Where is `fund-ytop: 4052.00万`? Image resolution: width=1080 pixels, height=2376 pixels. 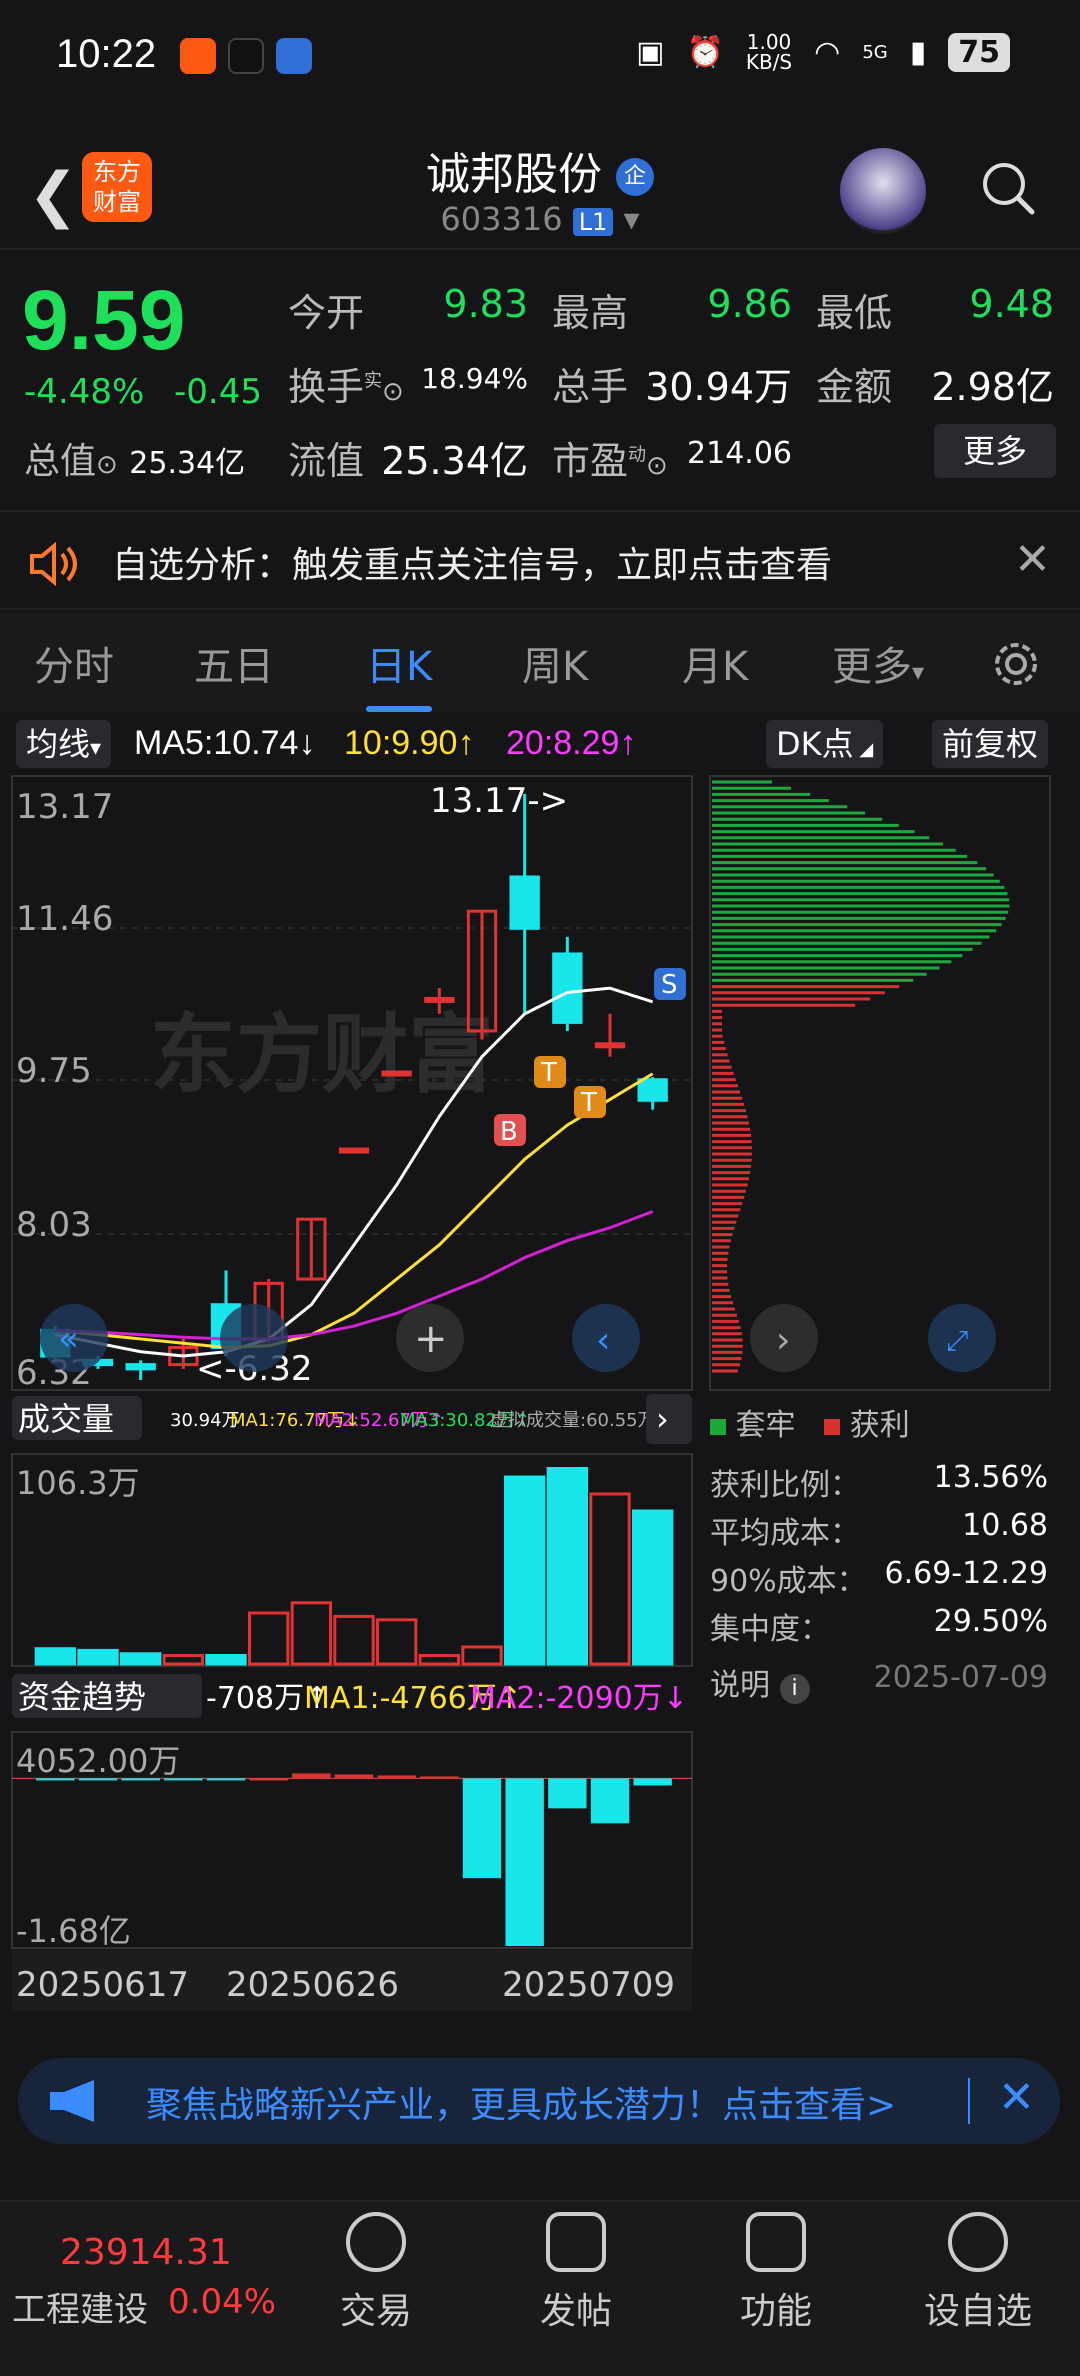 fund-ytop: 4052.00万 is located at coordinates (98, 1761).